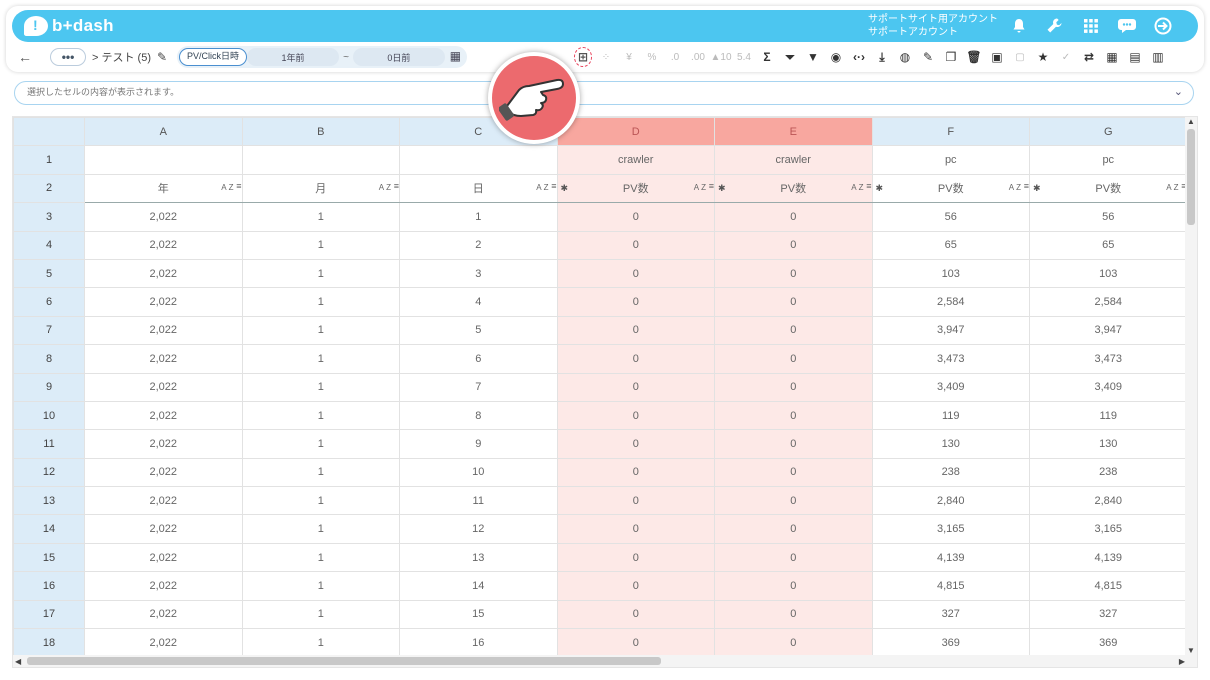  Describe the element at coordinates (950, 529) in the screenshot. I see `table-cell: 3,165` at that location.